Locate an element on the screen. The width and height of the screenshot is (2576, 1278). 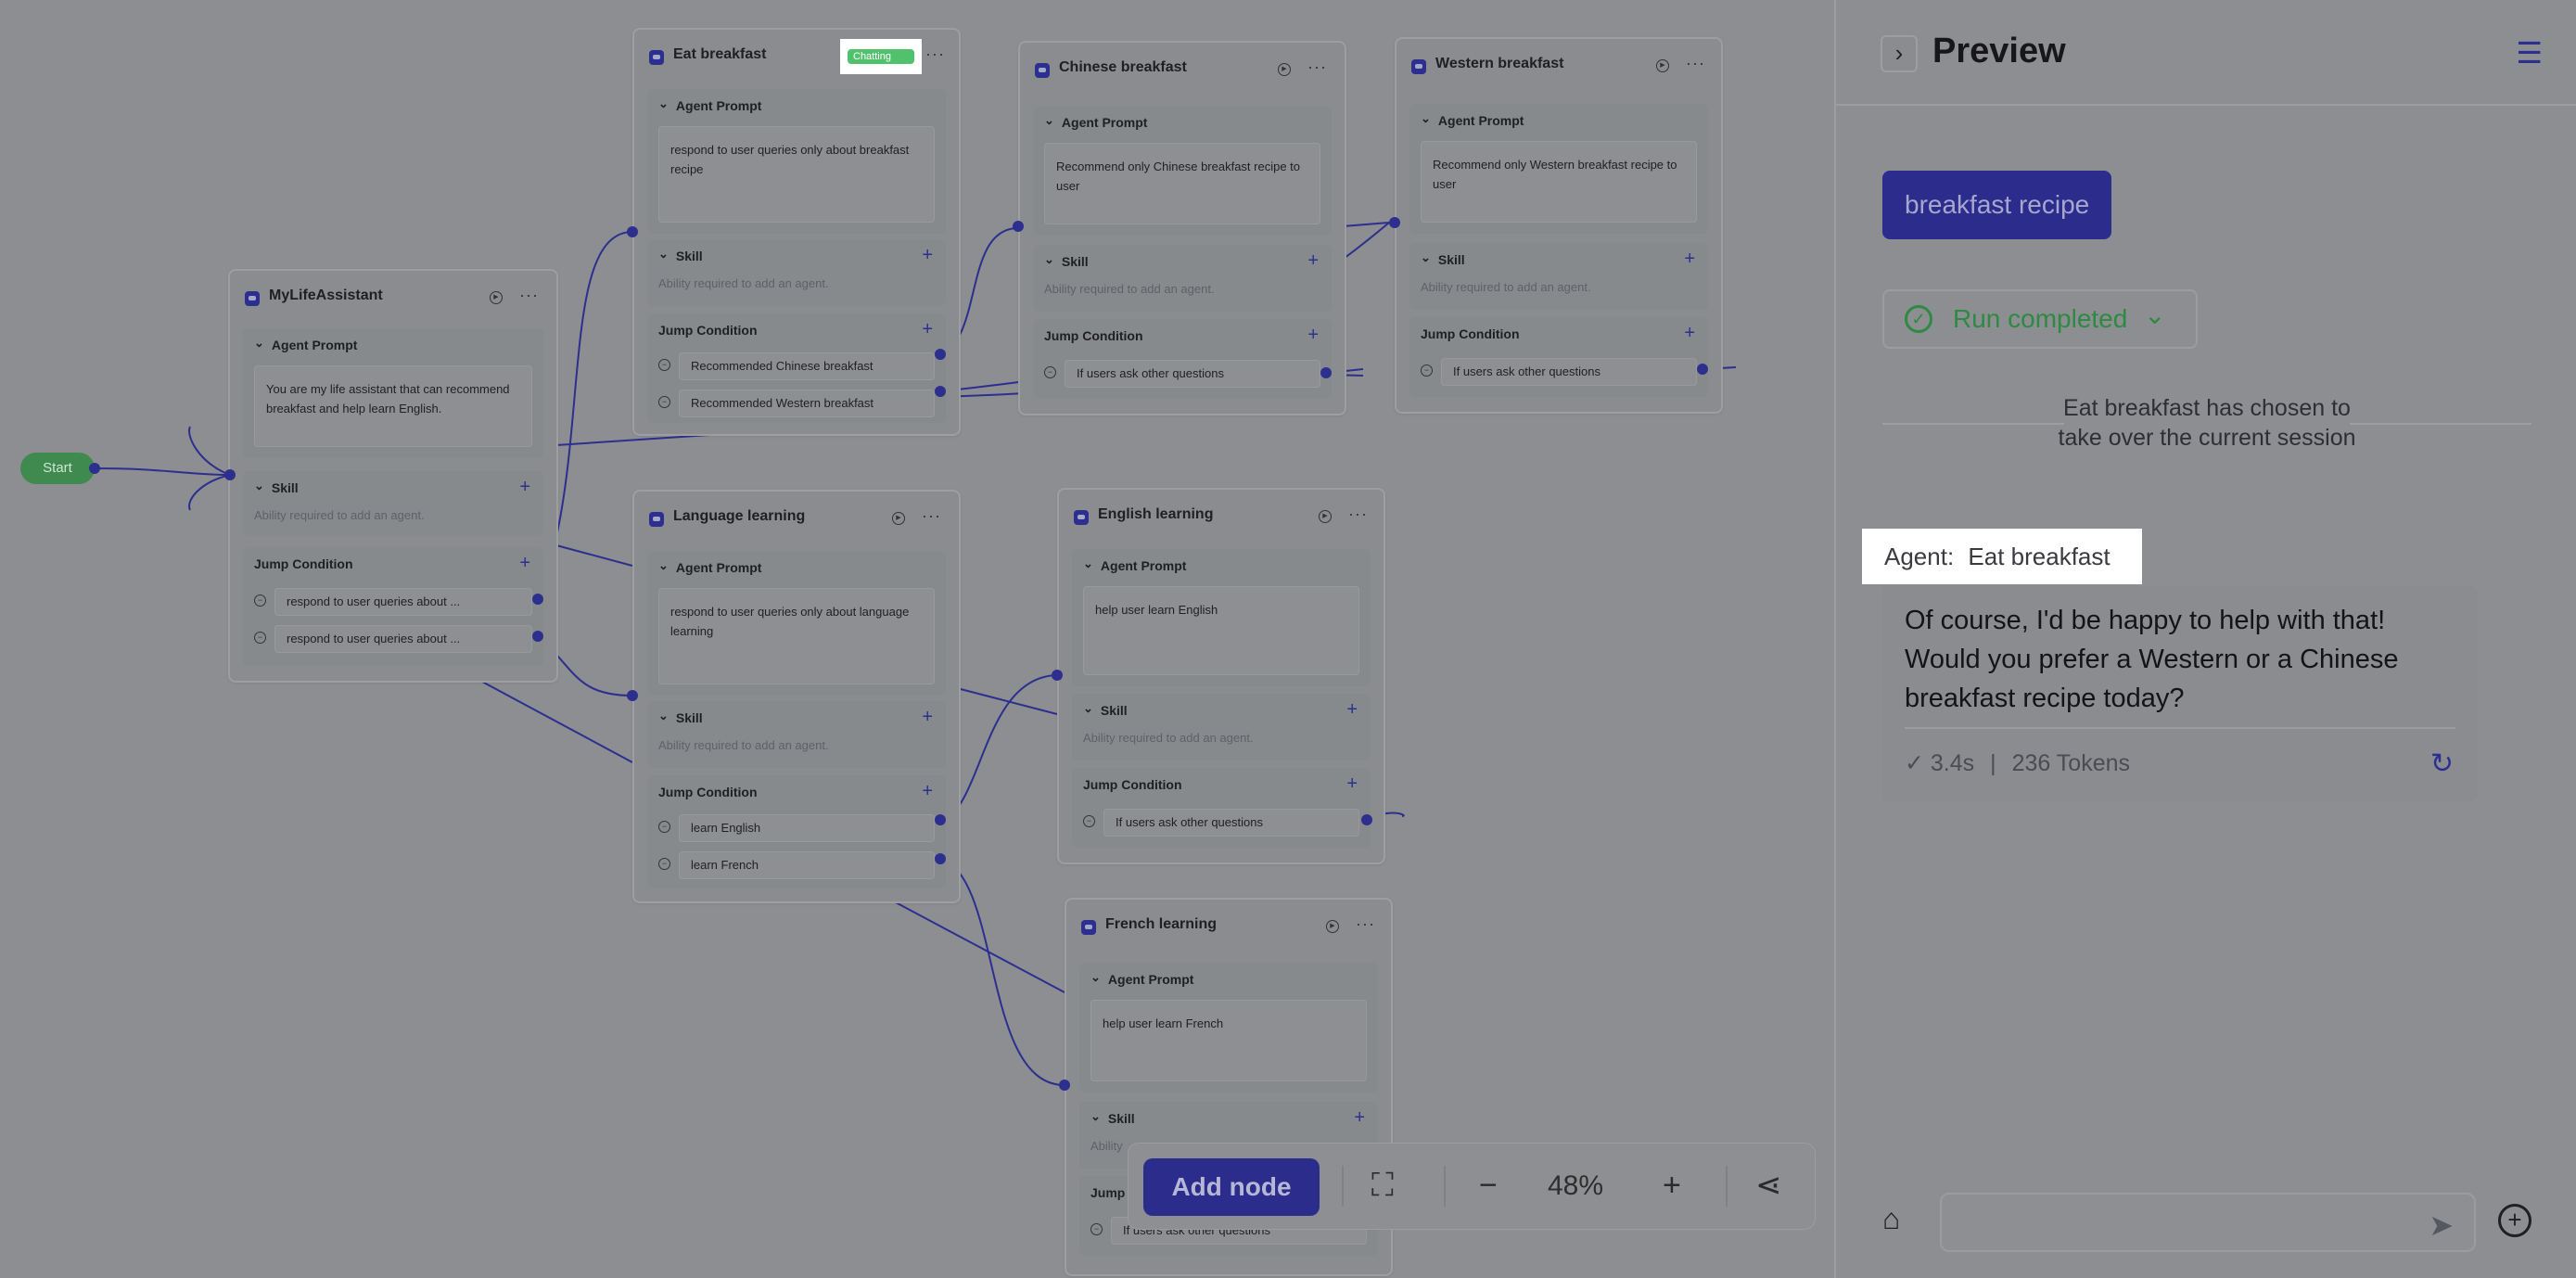
agent-prompt-text: help user learn English is located at coordinates (1221, 630).